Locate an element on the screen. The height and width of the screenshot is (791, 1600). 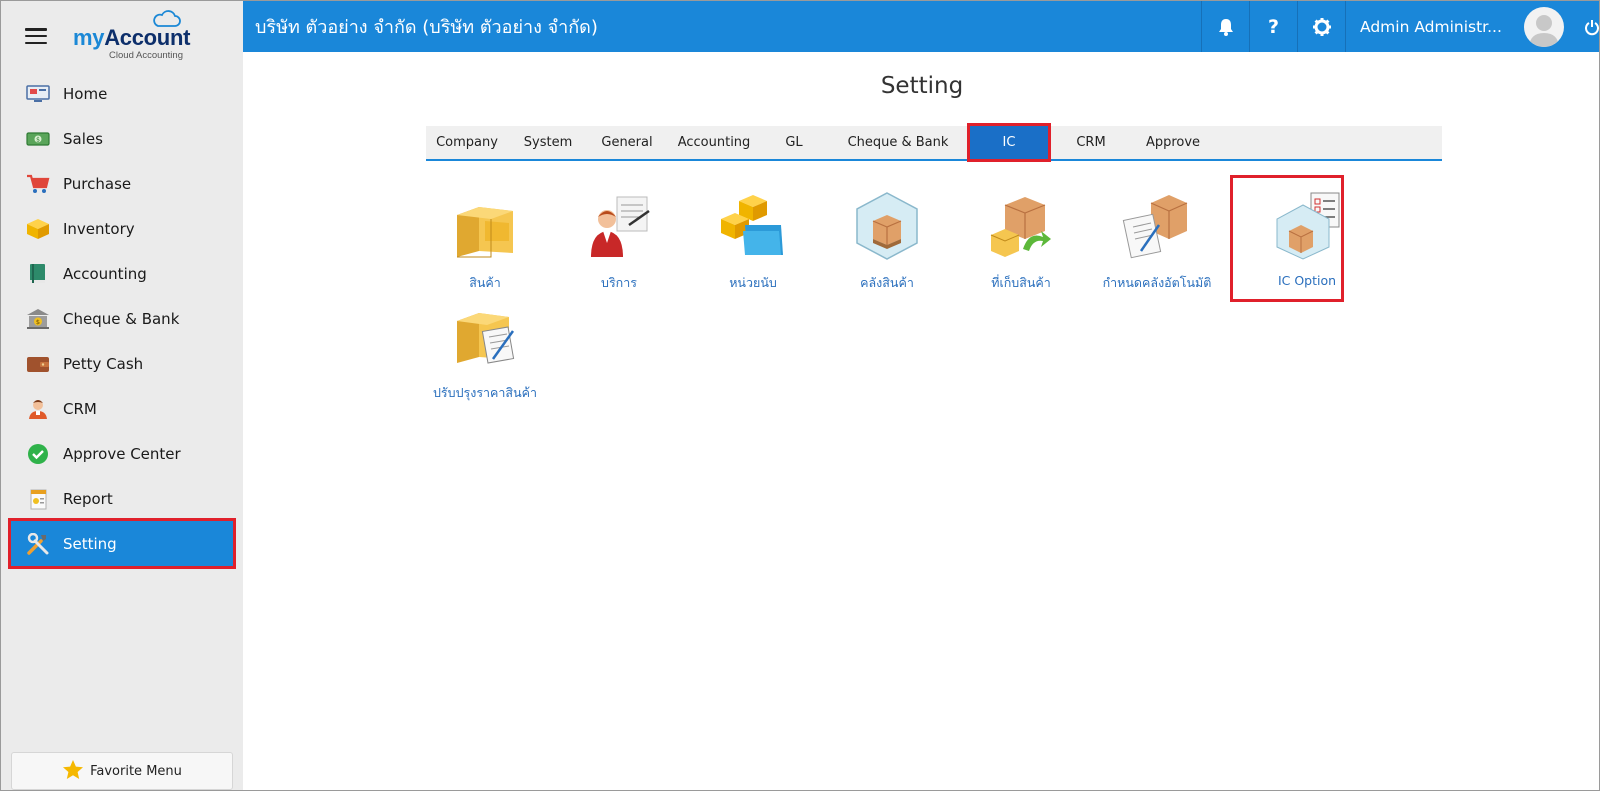
tile-product-label: สินค้า is located at coordinates (485, 282).